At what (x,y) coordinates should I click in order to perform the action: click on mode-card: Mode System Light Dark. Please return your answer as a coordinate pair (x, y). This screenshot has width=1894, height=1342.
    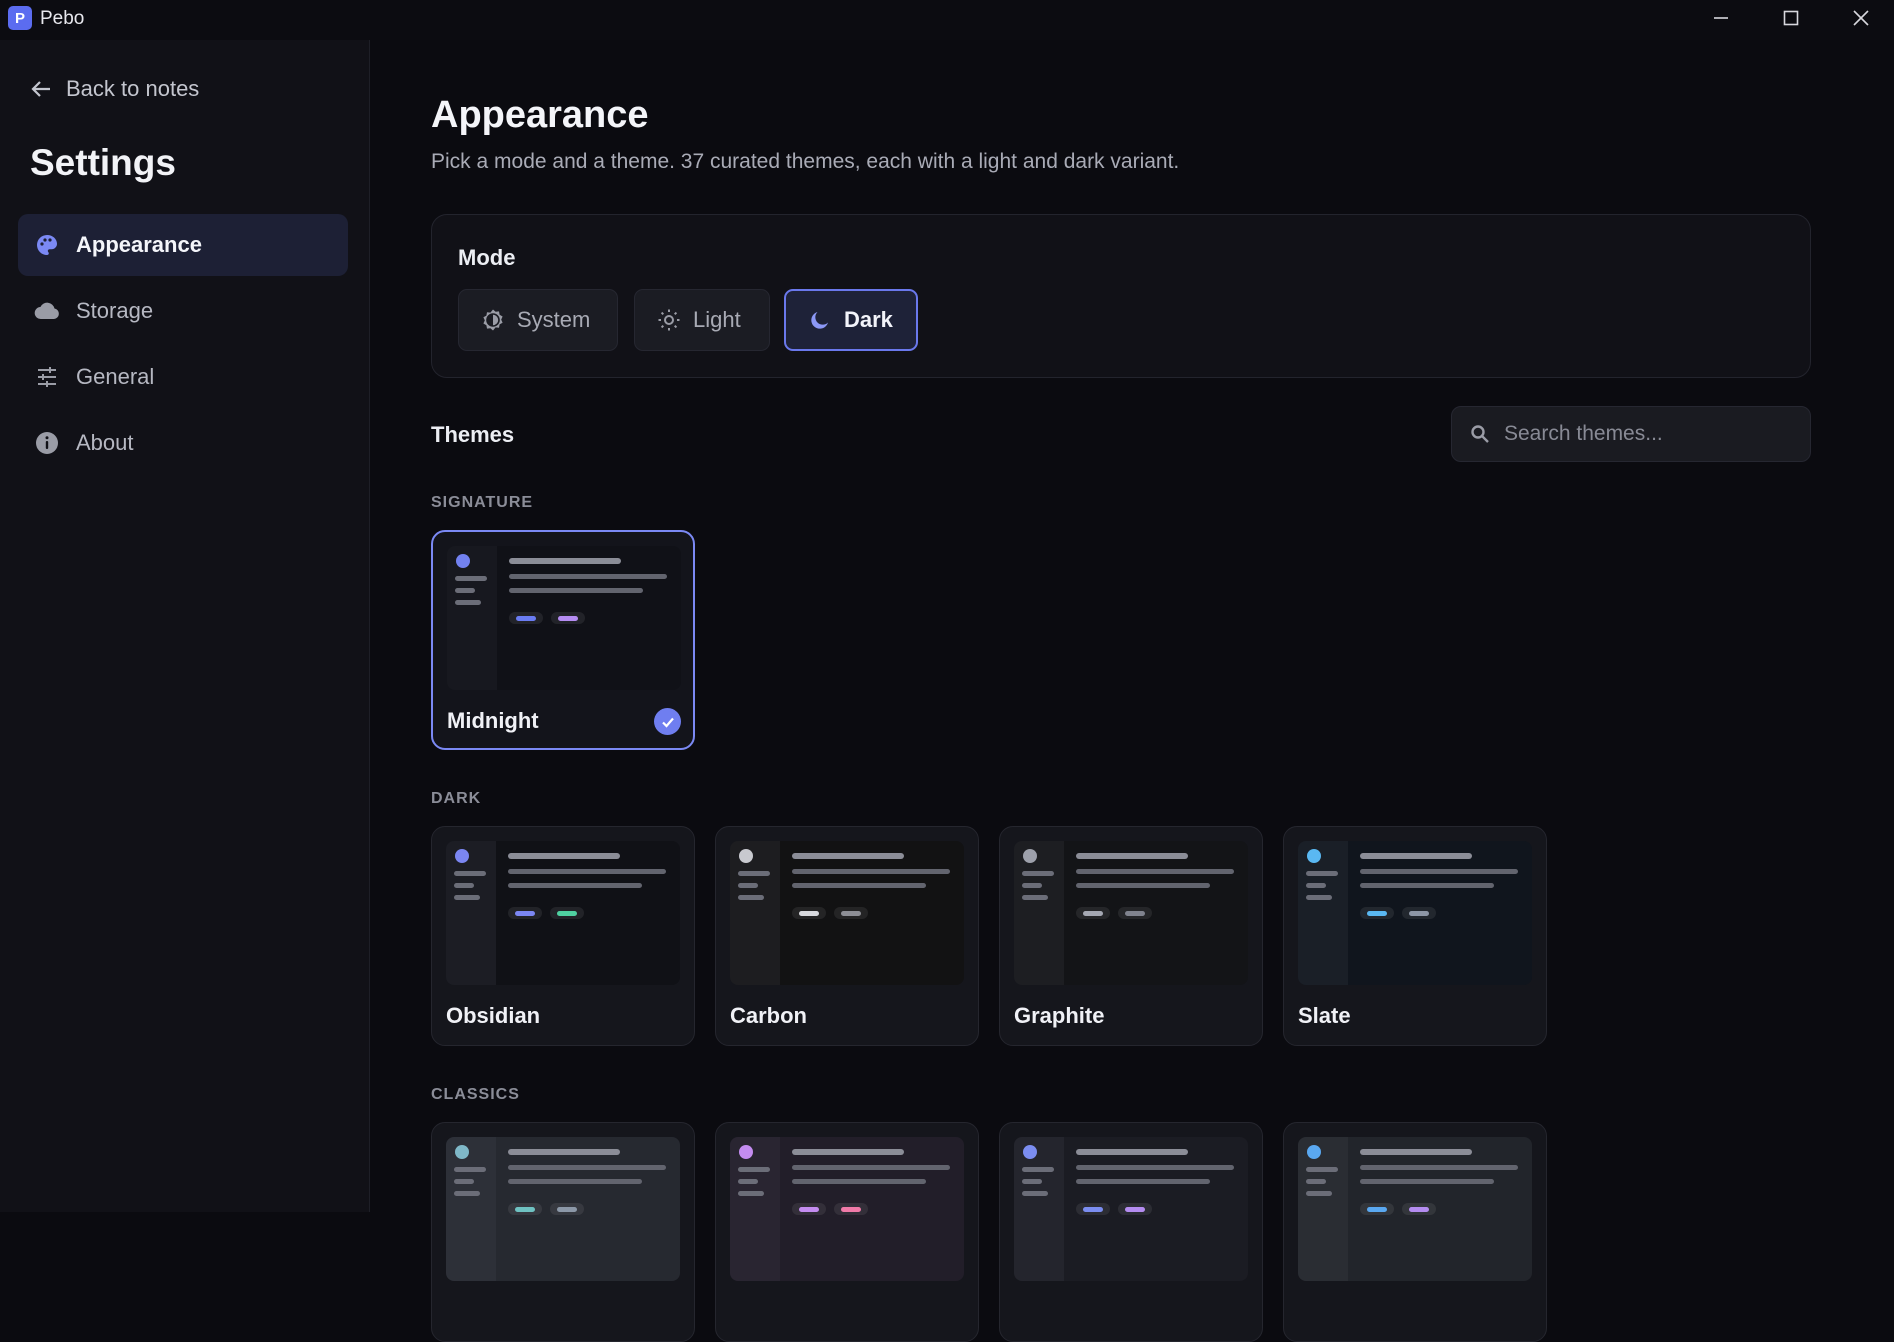
    Looking at the image, I should click on (1121, 296).